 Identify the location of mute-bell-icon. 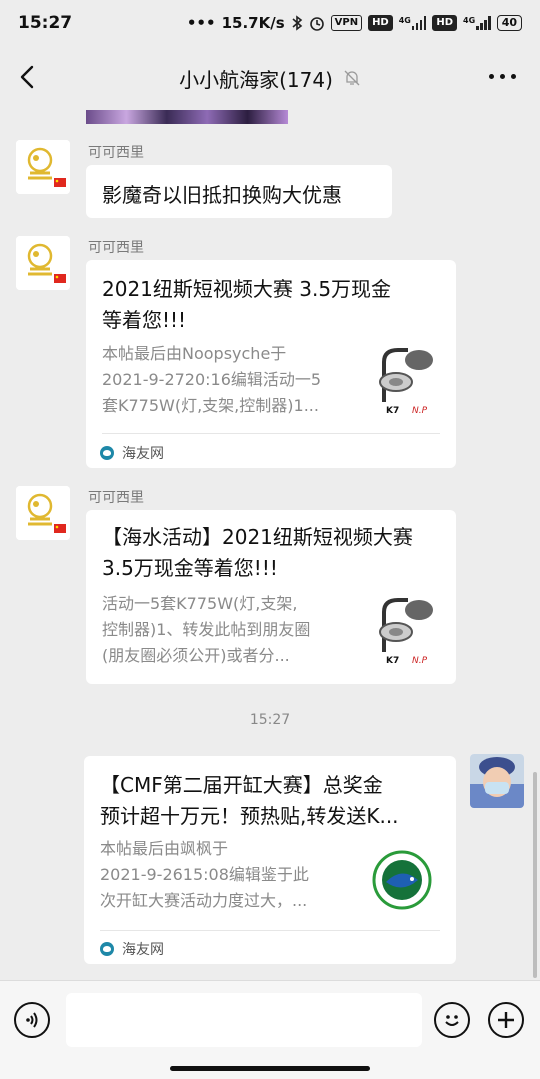
(352, 78).